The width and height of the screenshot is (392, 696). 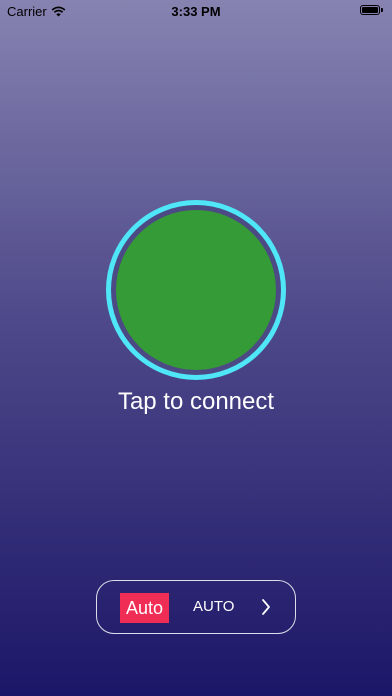 I want to click on mode-value: AUTO, so click(x=214, y=606).